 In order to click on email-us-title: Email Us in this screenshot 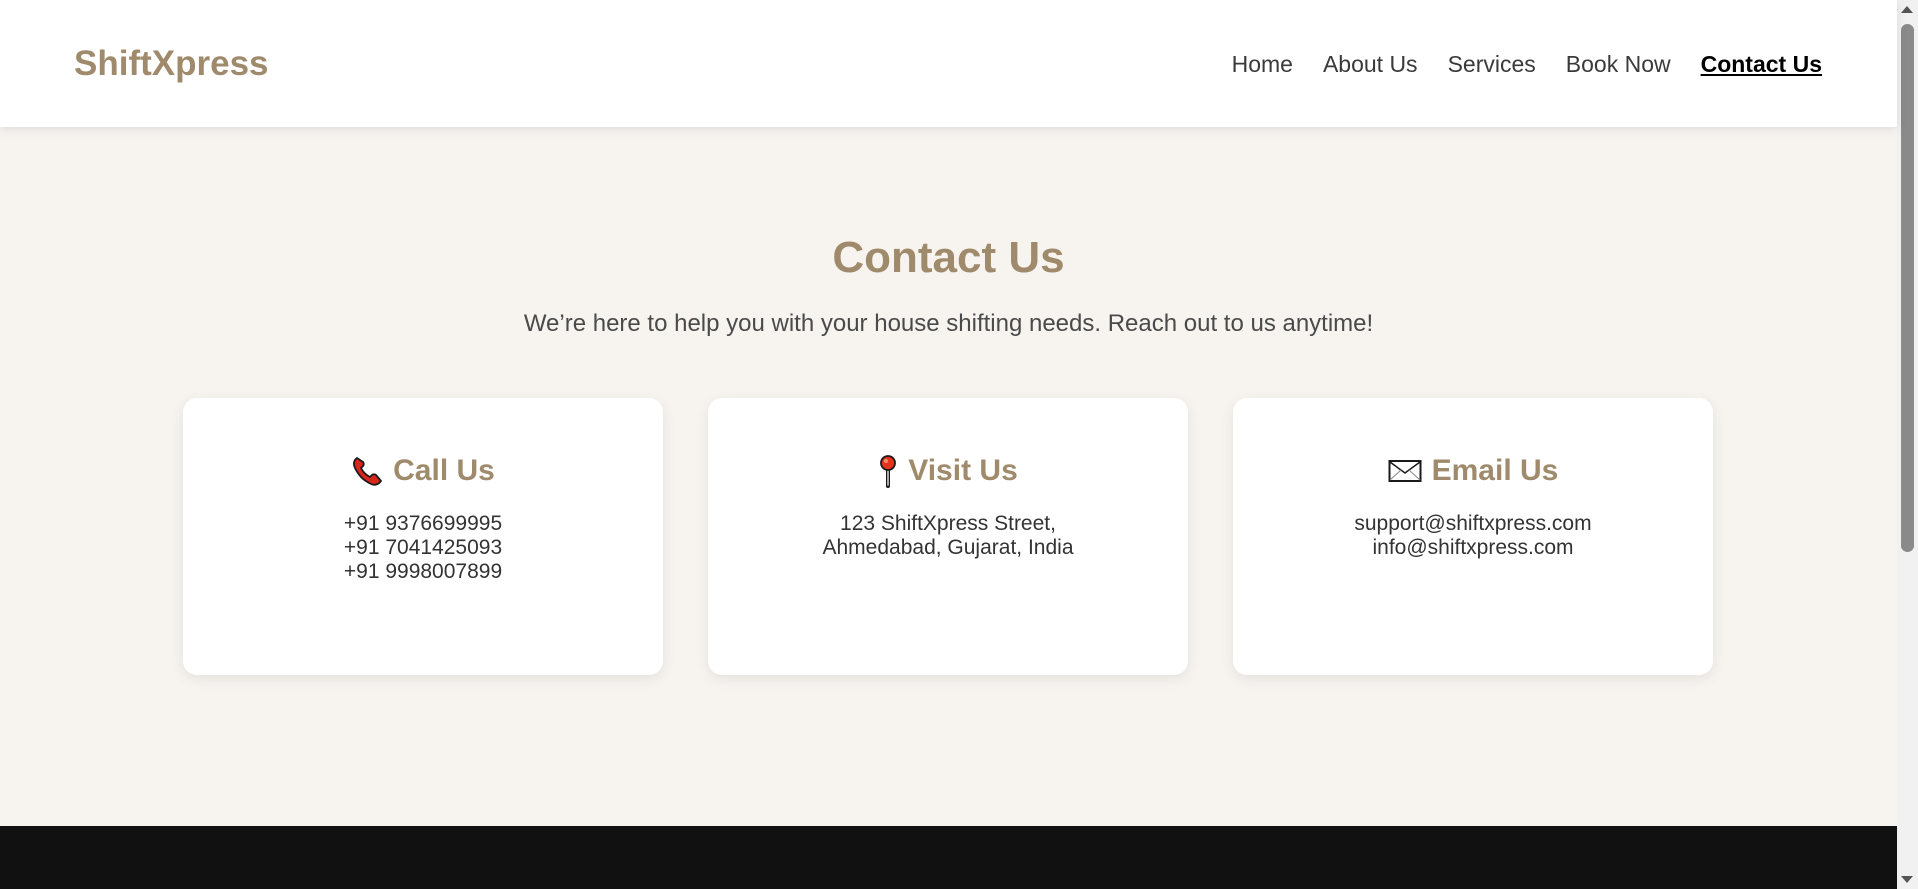, I will do `click(1495, 470)`.